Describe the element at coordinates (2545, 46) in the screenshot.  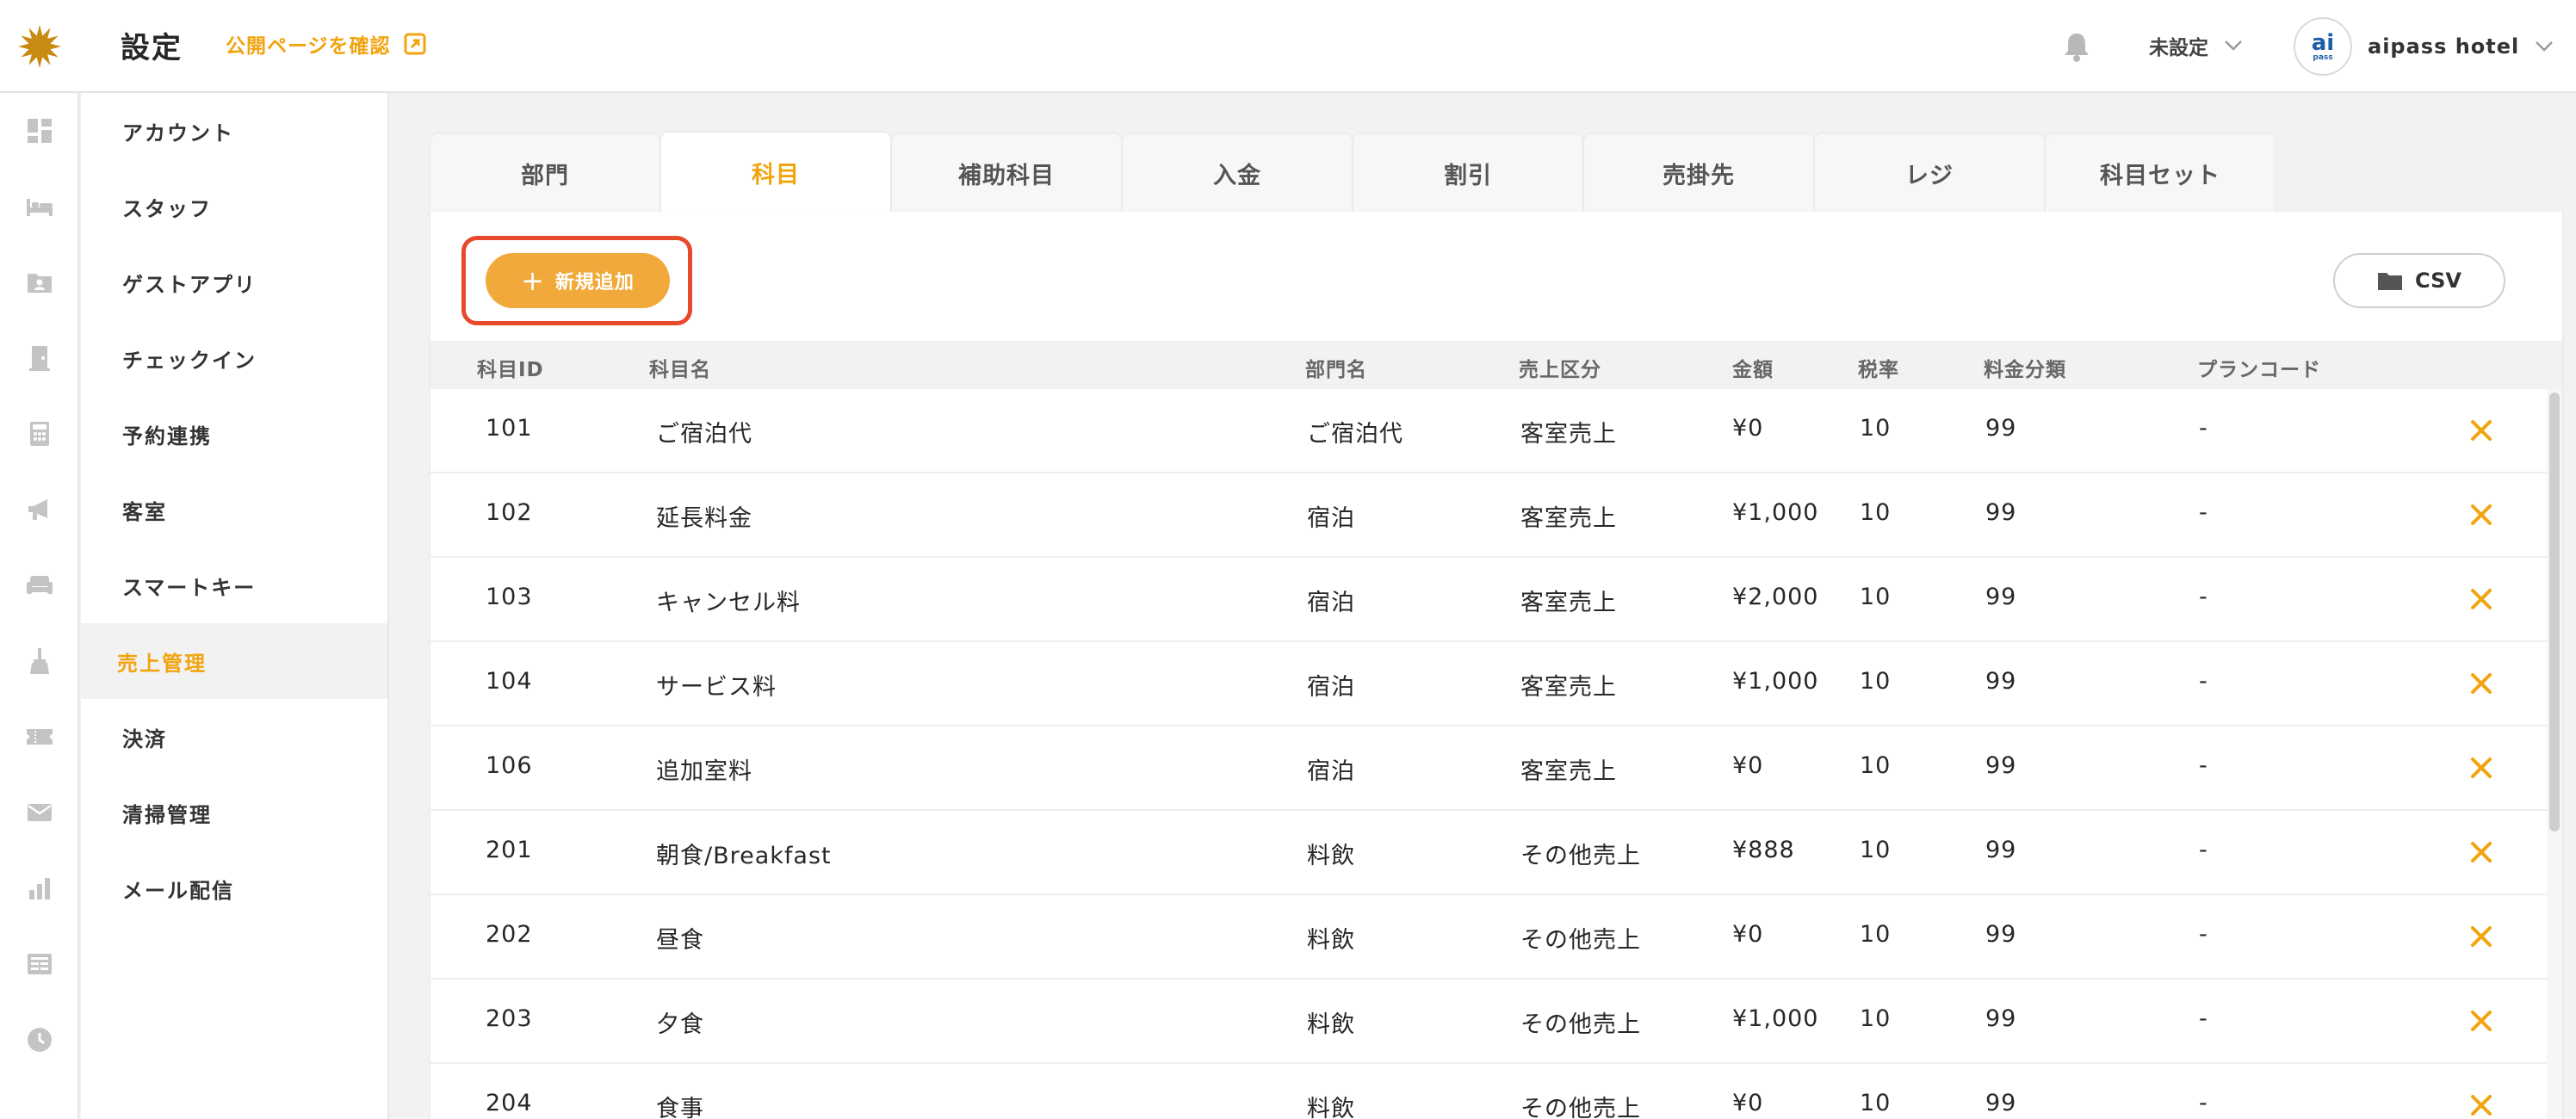
I see `chevron-down-icon` at that location.